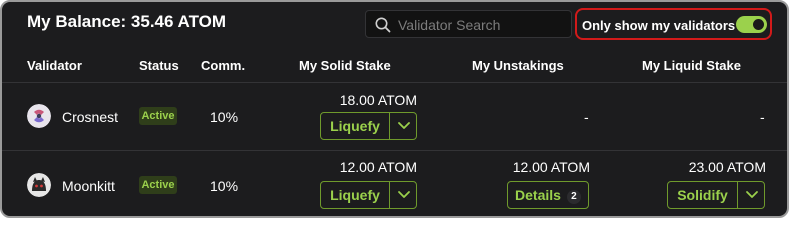  What do you see at coordinates (758, 24) in the screenshot?
I see `toggle-knob` at bounding box center [758, 24].